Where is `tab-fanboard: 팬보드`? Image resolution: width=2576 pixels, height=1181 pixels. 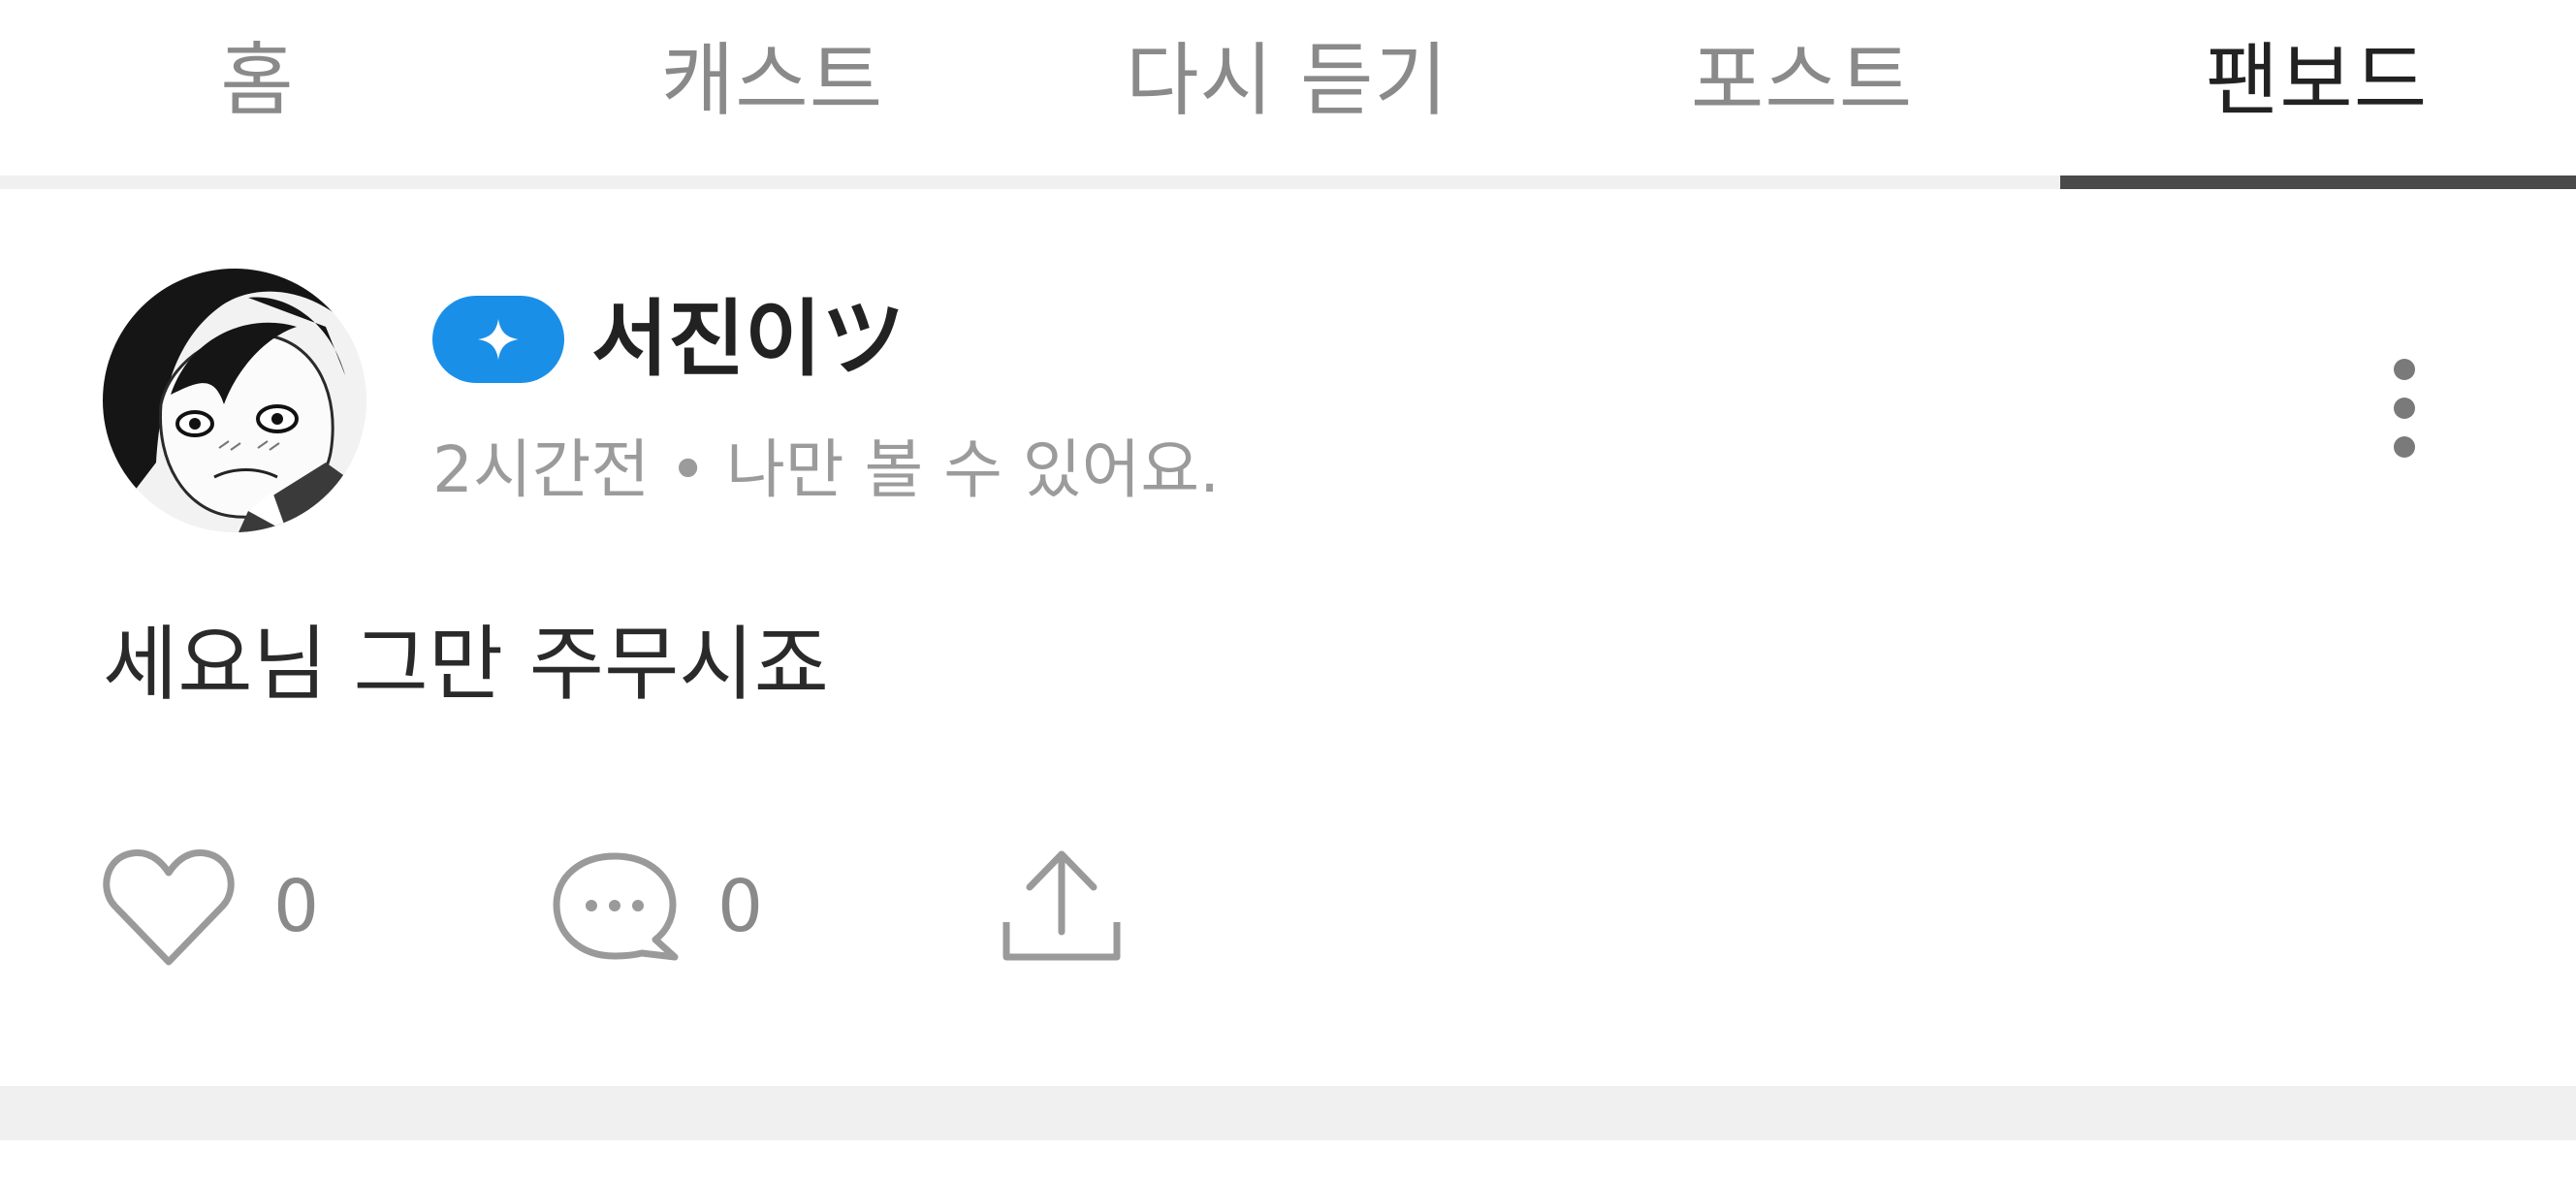
tab-fanboard: 팬보드 is located at coordinates (2316, 72).